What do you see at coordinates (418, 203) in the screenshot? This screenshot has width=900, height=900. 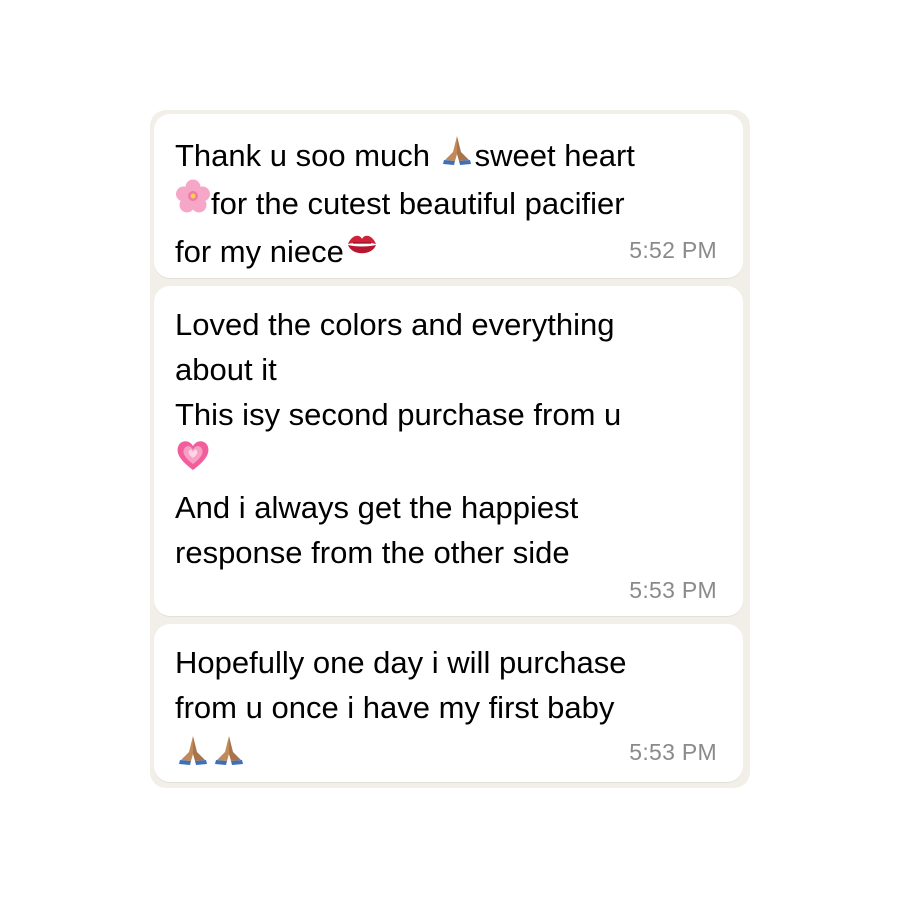 I see `message-text: for the cutest beautiful pacifier` at bounding box center [418, 203].